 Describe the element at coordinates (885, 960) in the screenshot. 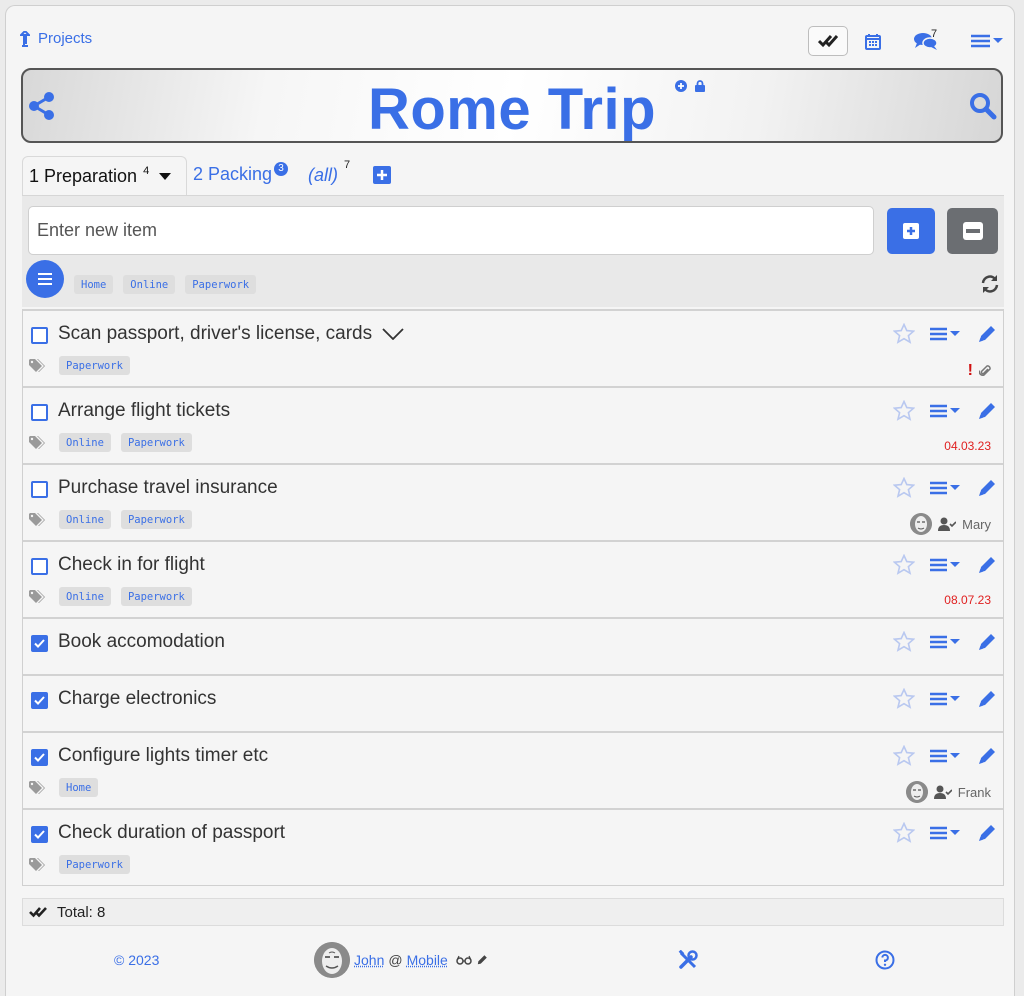

I see `help-icon` at that location.